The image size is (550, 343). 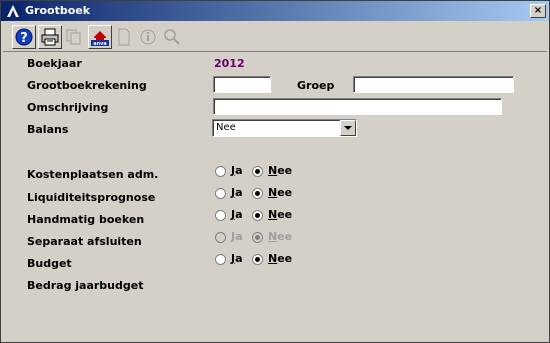 What do you see at coordinates (220, 215) in the screenshot?
I see `handmatig-ja-radio` at bounding box center [220, 215].